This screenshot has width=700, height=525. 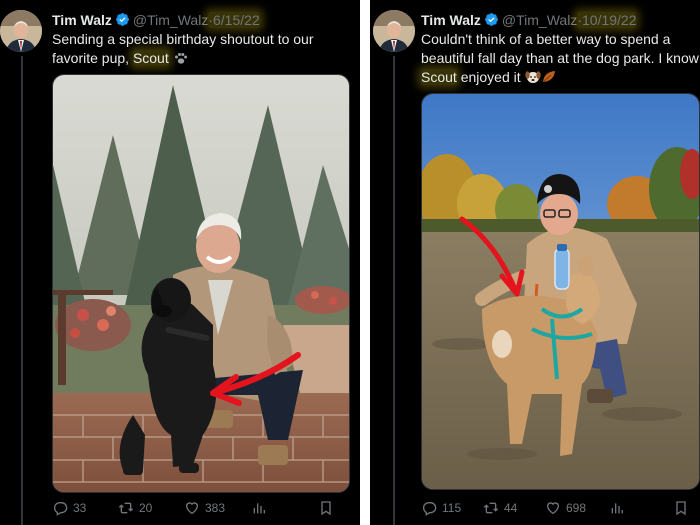 What do you see at coordinates (500, 508) in the screenshot?
I see `repost-button: 44` at bounding box center [500, 508].